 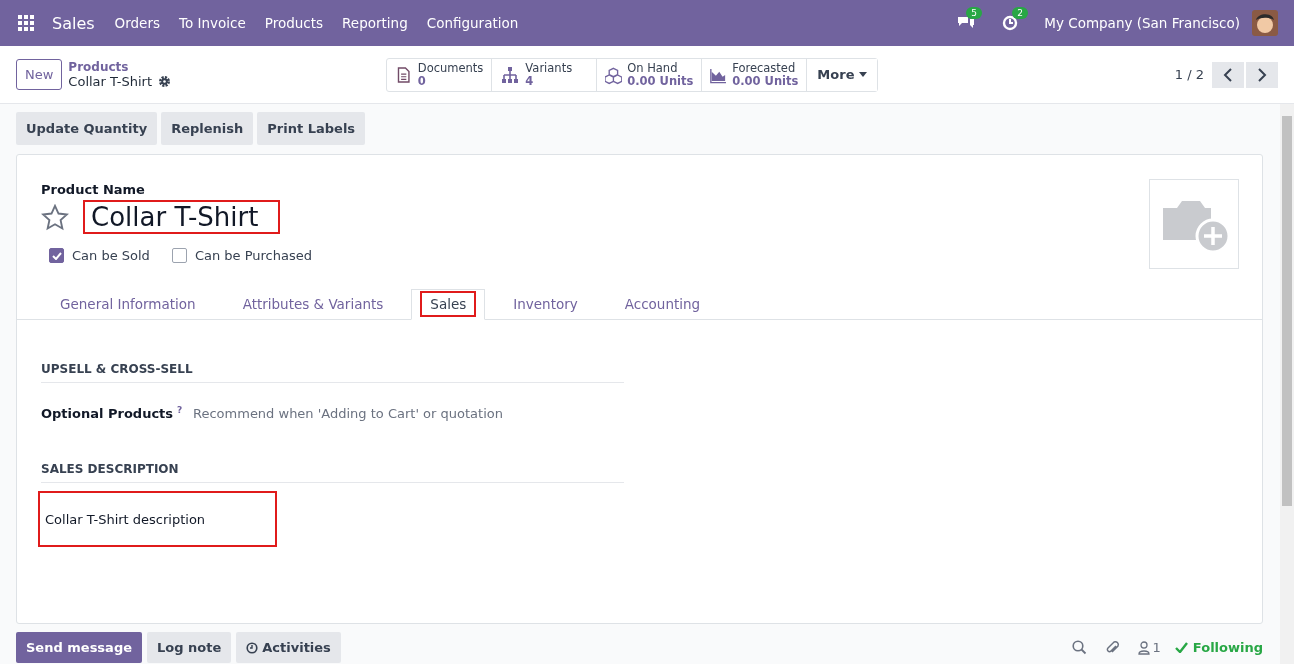 What do you see at coordinates (1287, 311) in the screenshot?
I see `scrollbar-thumb` at bounding box center [1287, 311].